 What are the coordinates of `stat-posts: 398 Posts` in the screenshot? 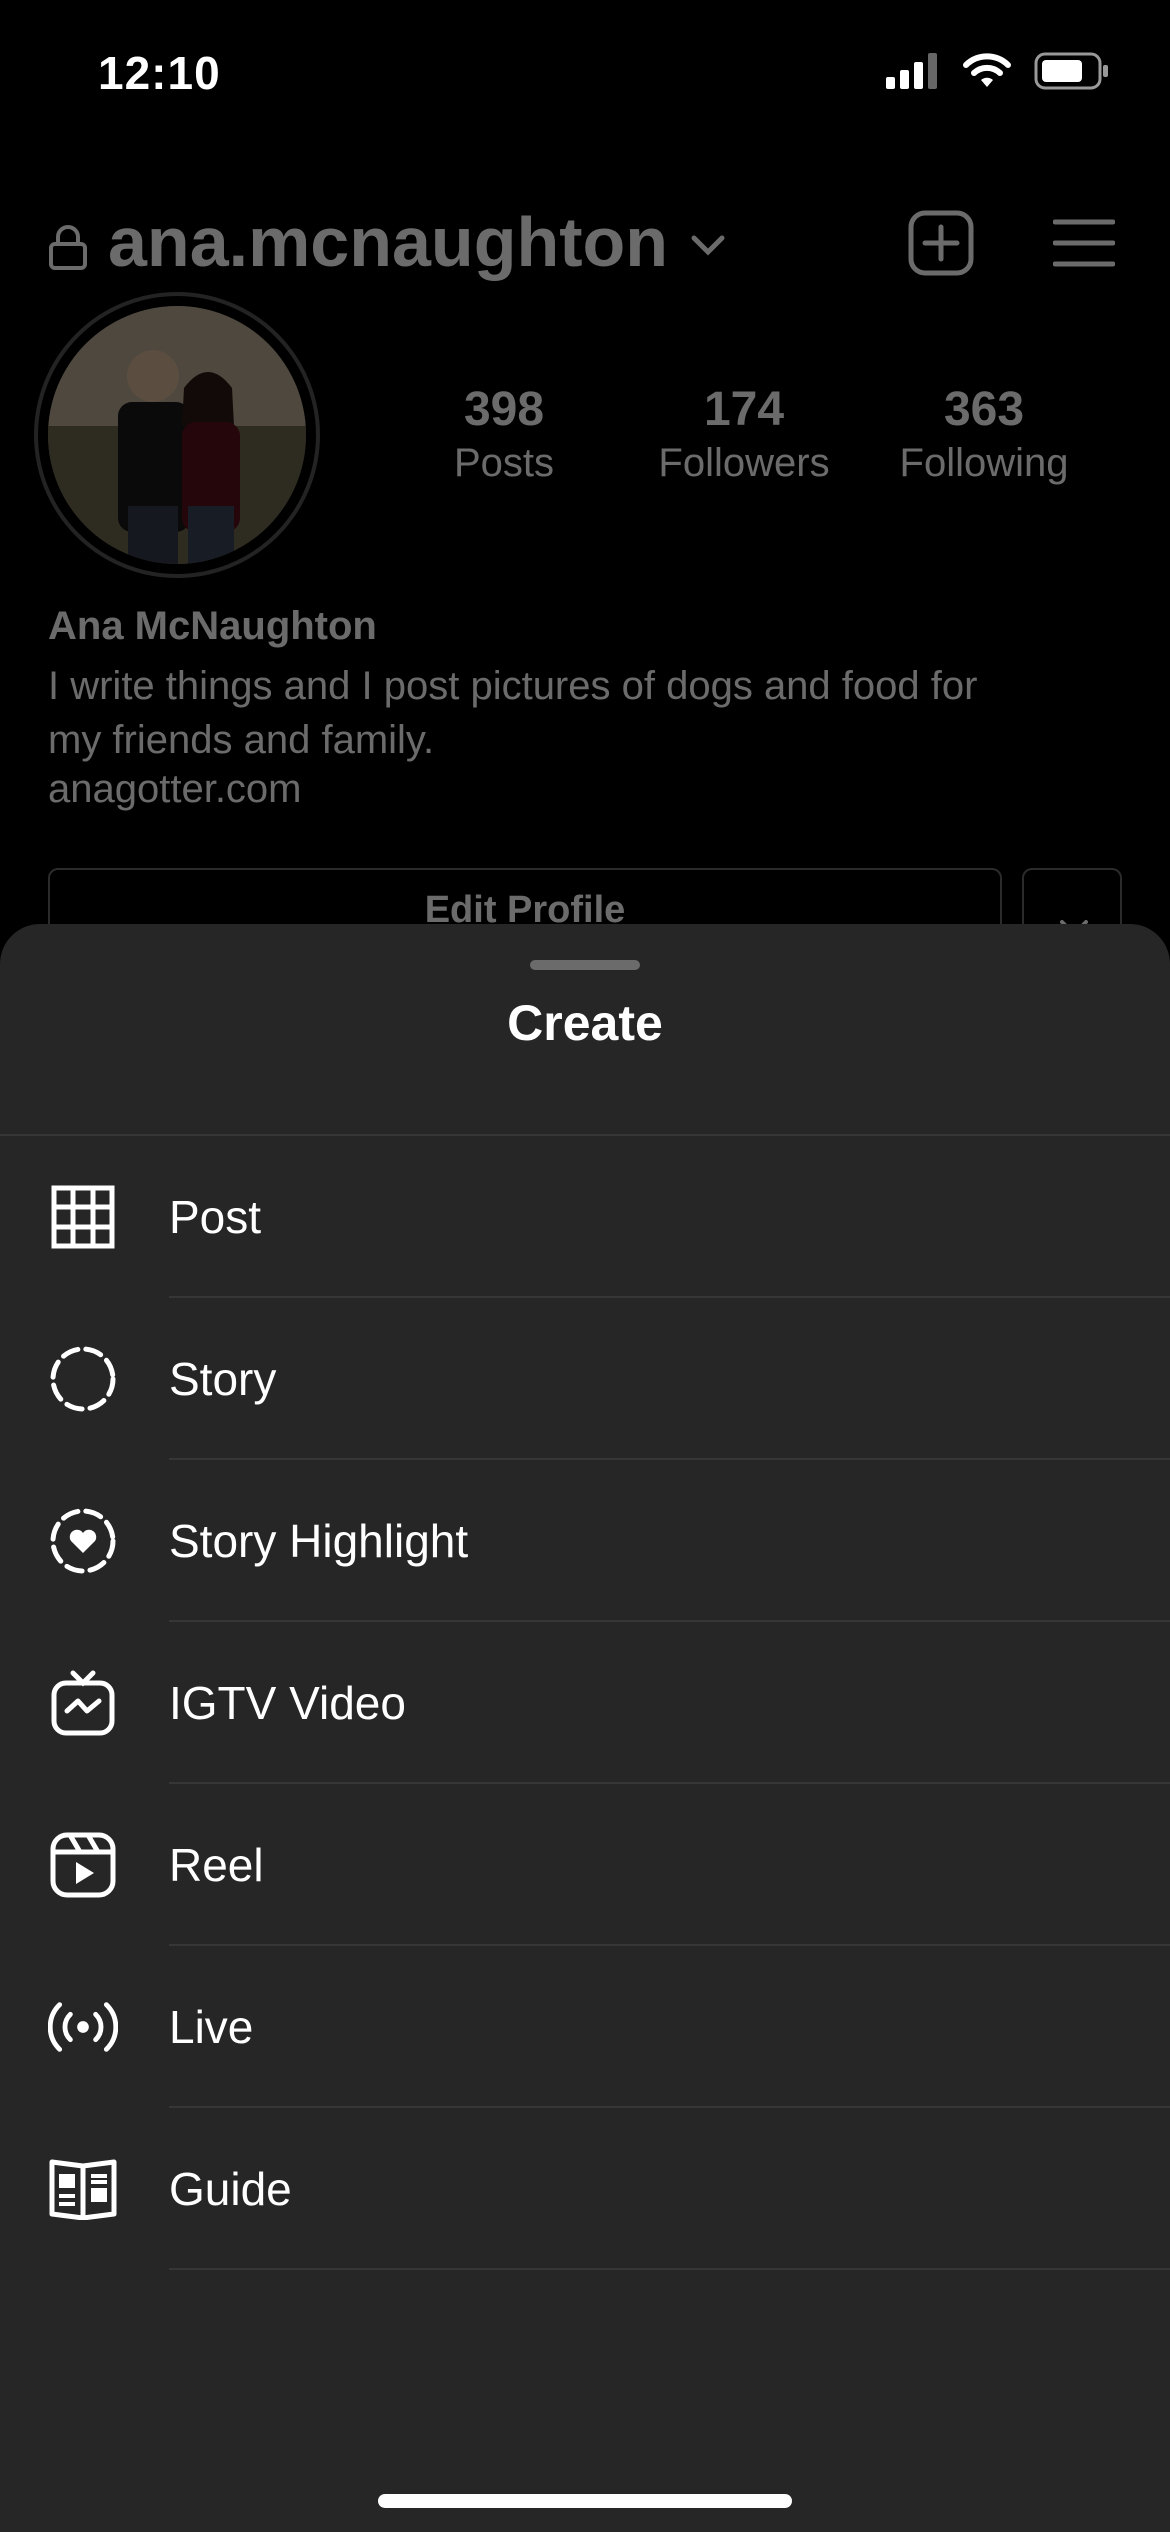 It's located at (504, 434).